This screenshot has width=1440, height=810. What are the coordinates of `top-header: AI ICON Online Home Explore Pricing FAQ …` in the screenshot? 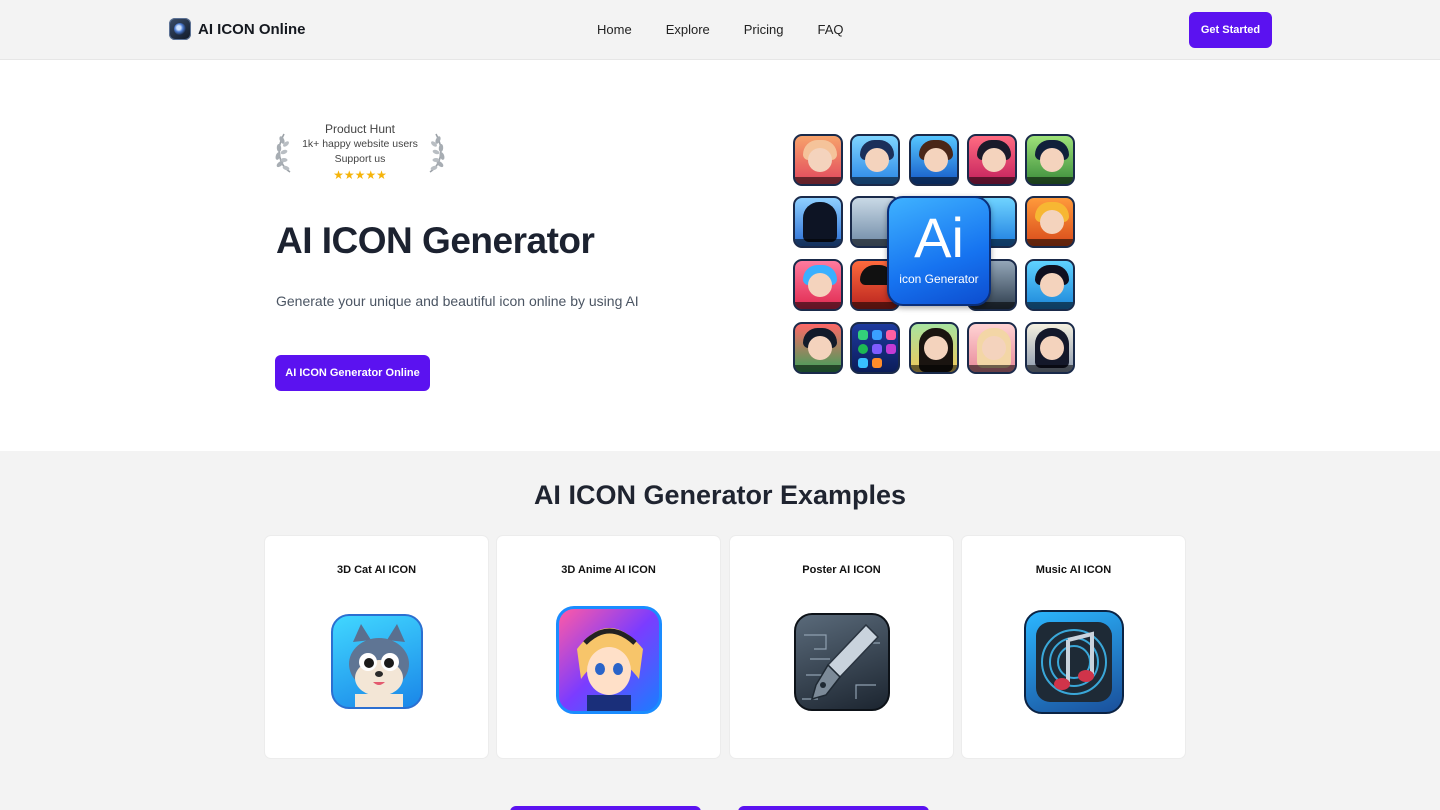 It's located at (720, 30).